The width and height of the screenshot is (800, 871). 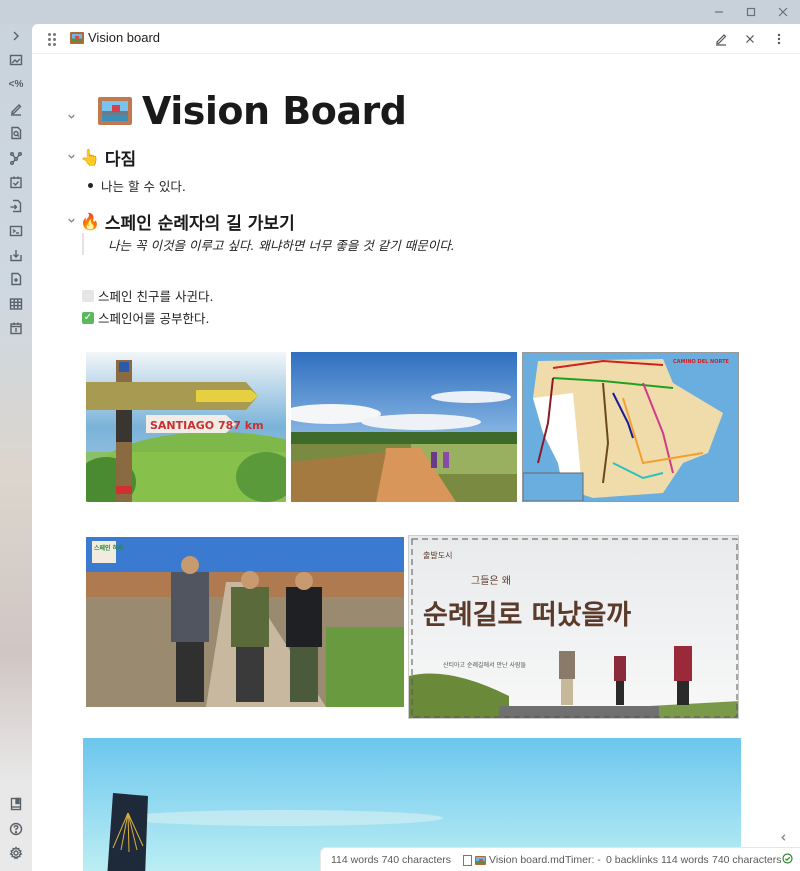 I want to click on heading-camino: 🔥 스페인 순례자의 길 가보기, so click(x=187, y=221).